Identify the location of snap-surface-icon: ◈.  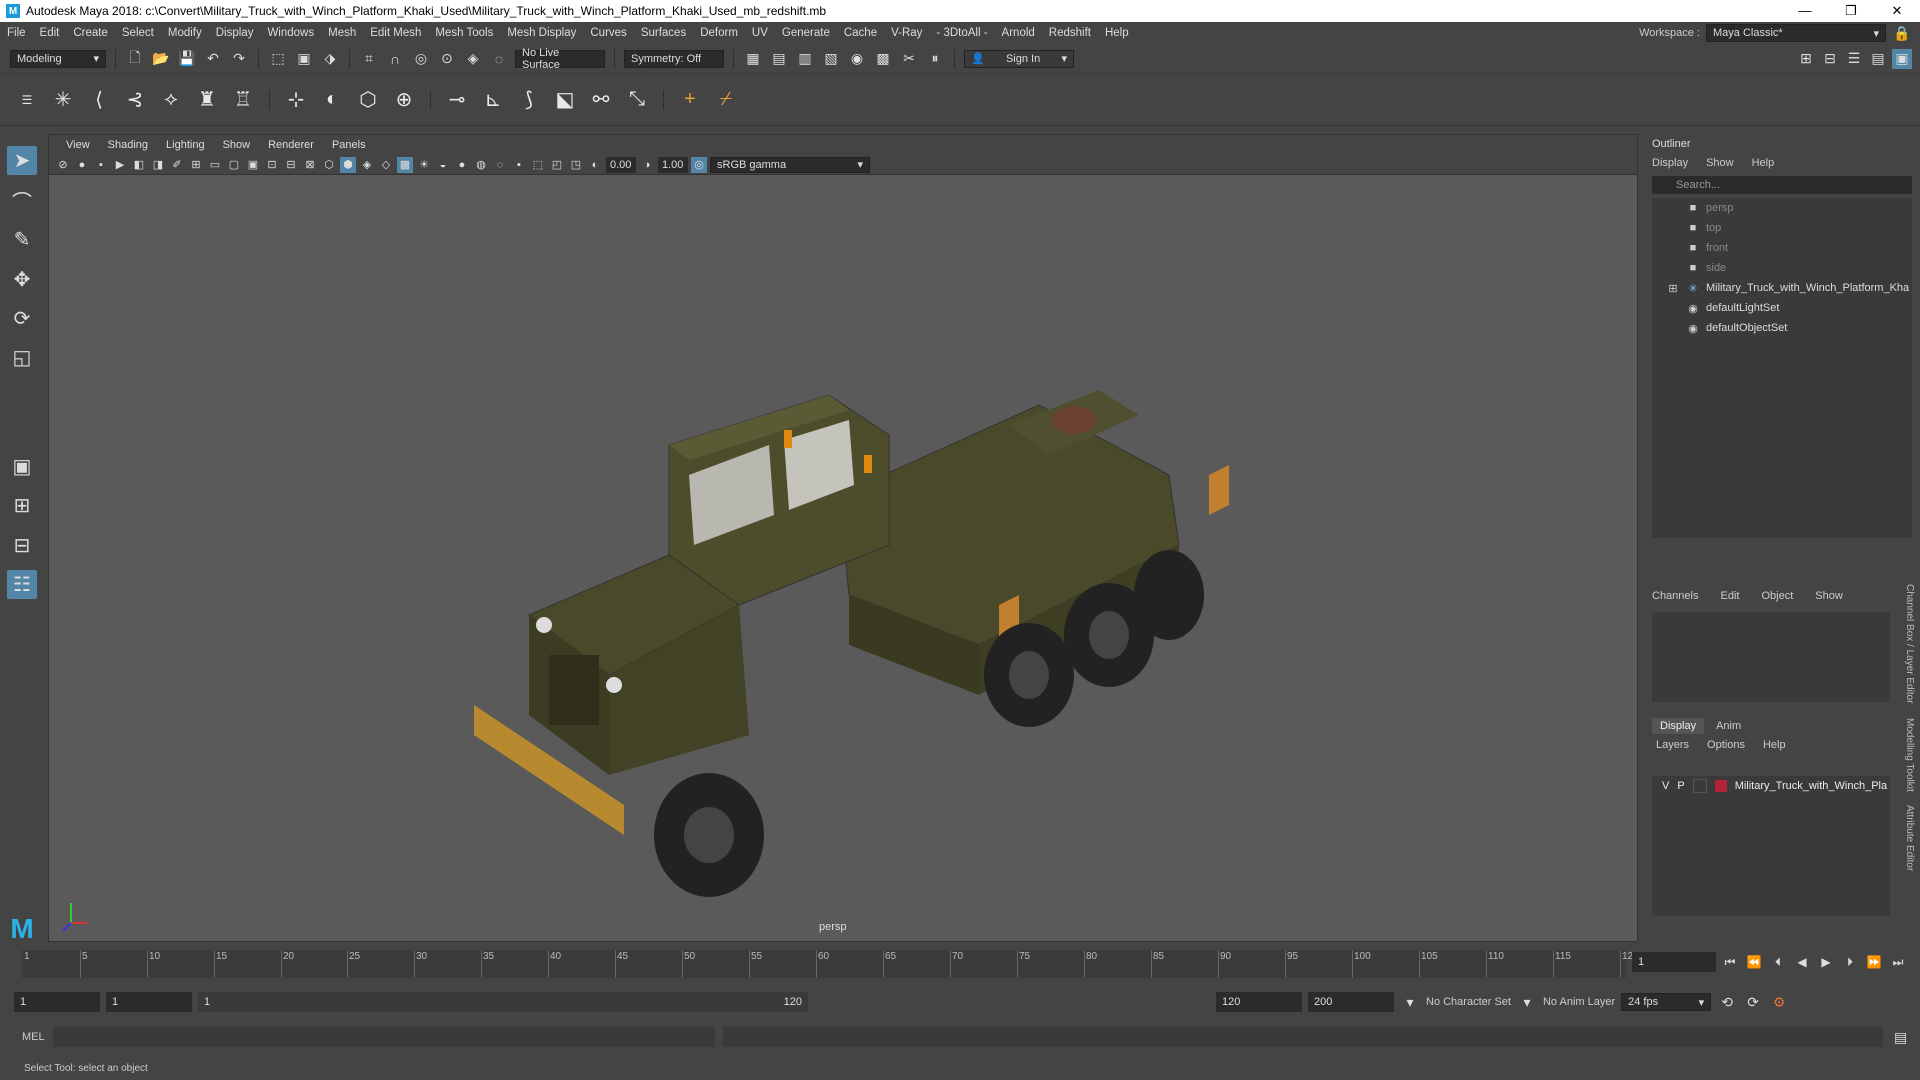
(473, 59).